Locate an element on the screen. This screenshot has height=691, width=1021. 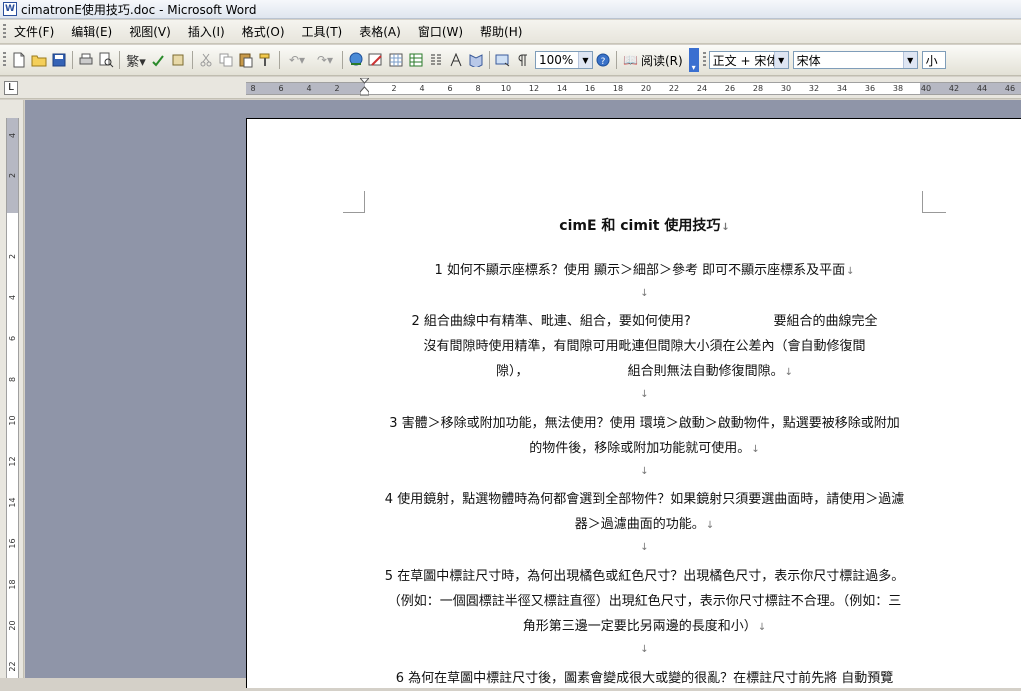
insert-excel-icon is located at coordinates (416, 60).